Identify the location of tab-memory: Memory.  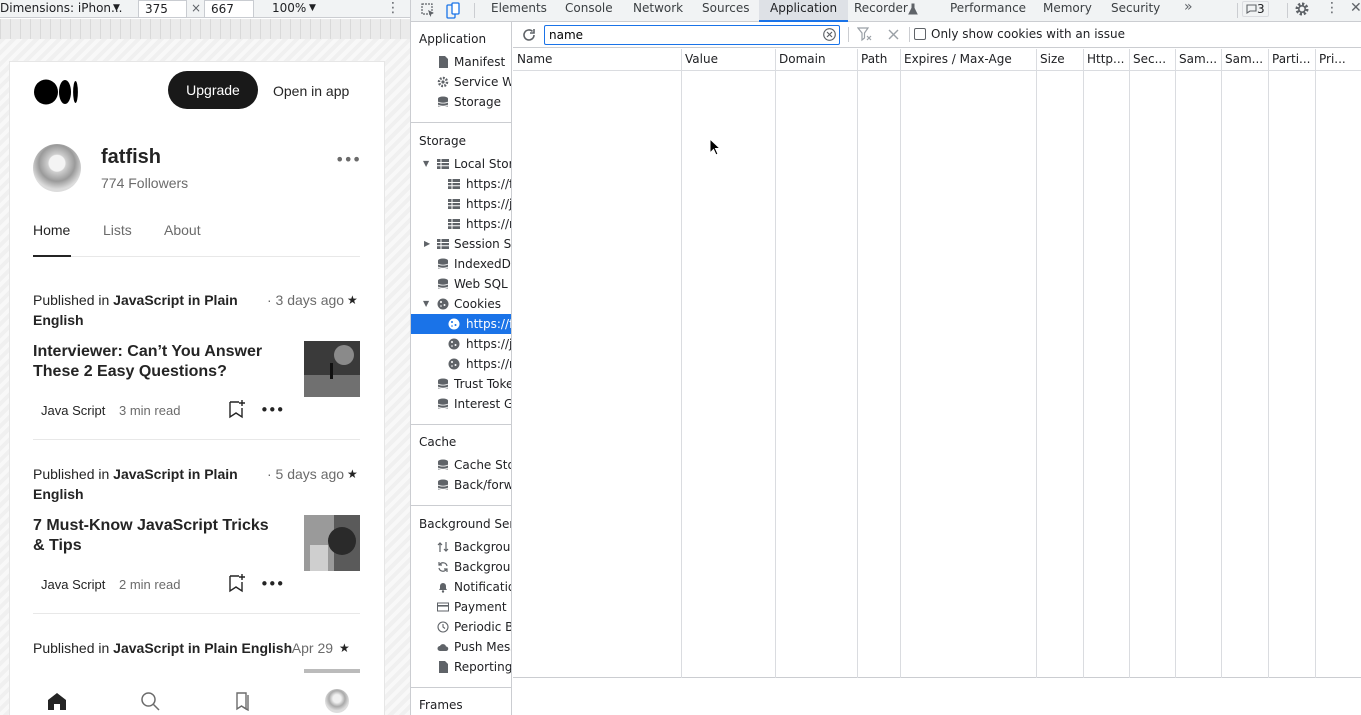
(1067, 11).